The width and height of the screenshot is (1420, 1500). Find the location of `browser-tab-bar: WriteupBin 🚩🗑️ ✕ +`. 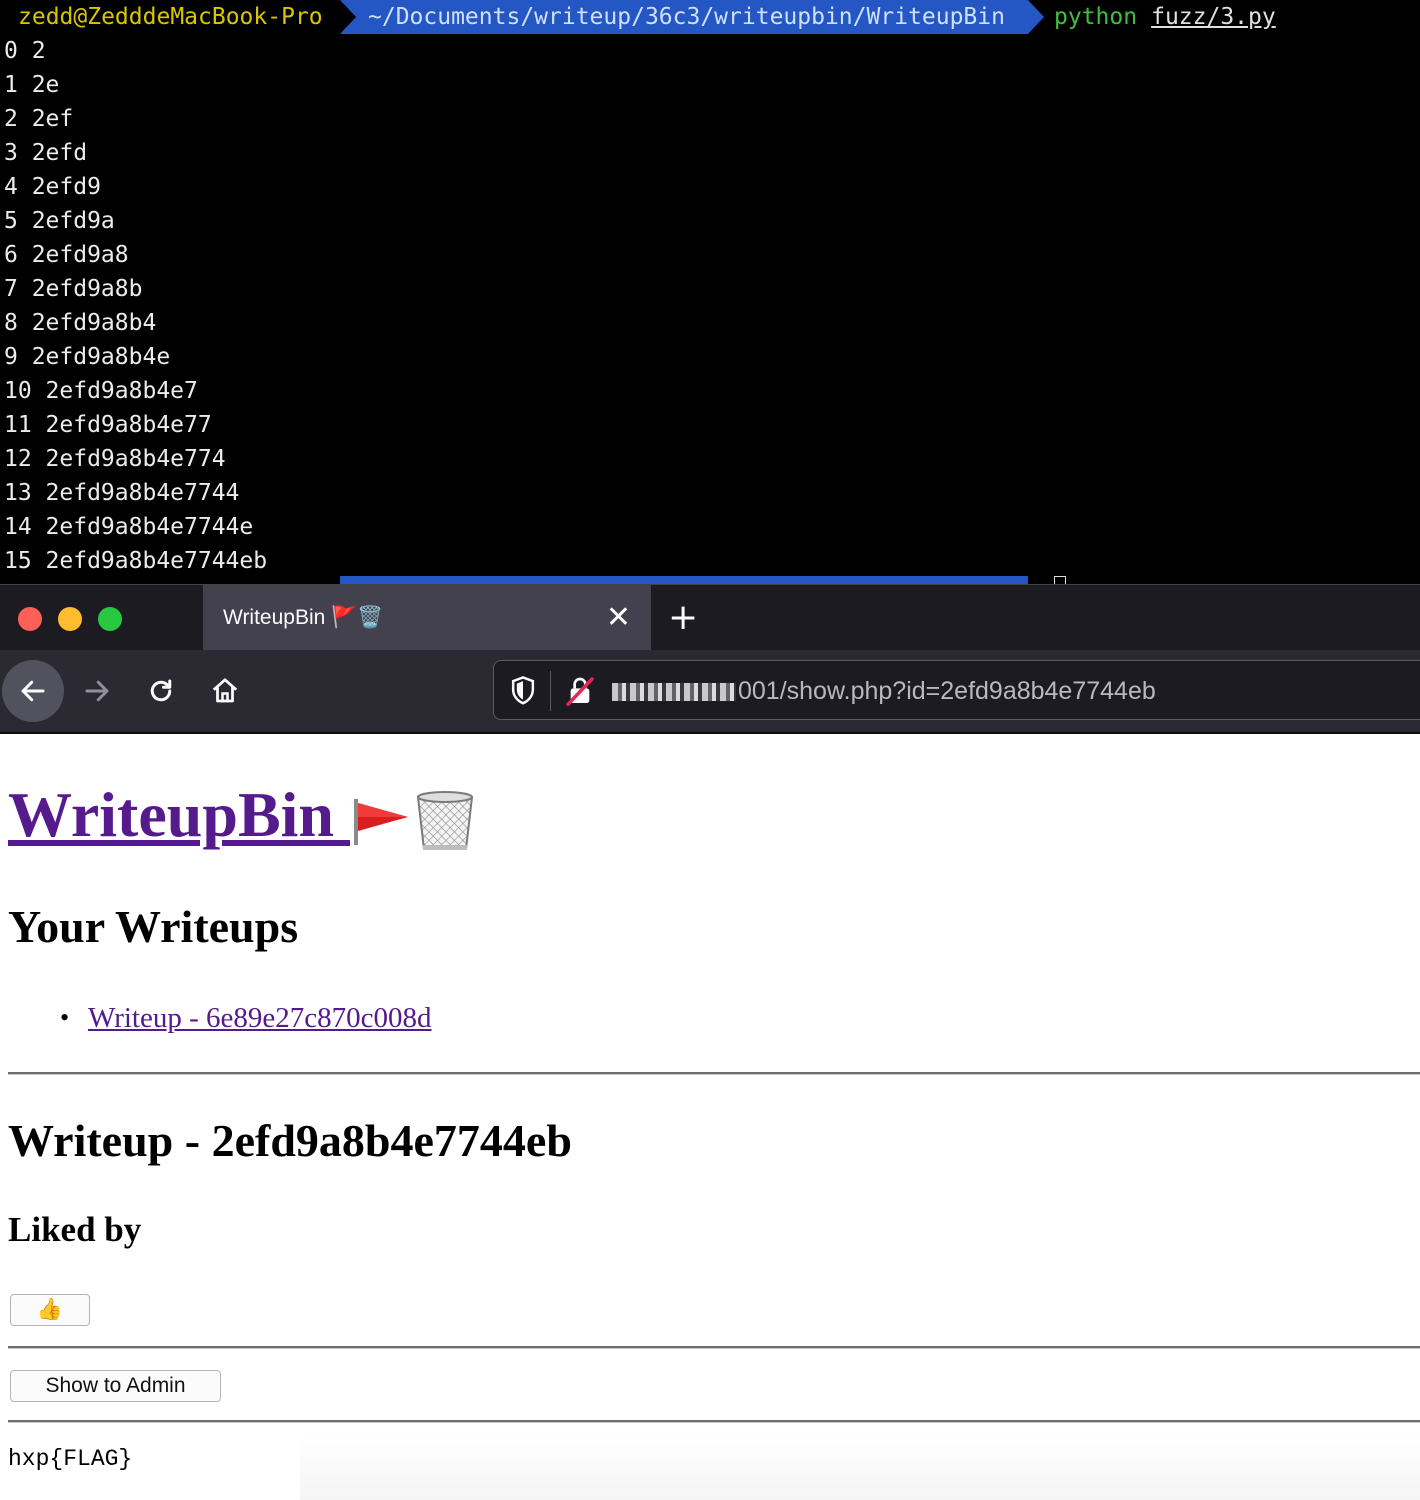

browser-tab-bar: WriteupBin 🚩🗑️ ✕ + is located at coordinates (710, 617).